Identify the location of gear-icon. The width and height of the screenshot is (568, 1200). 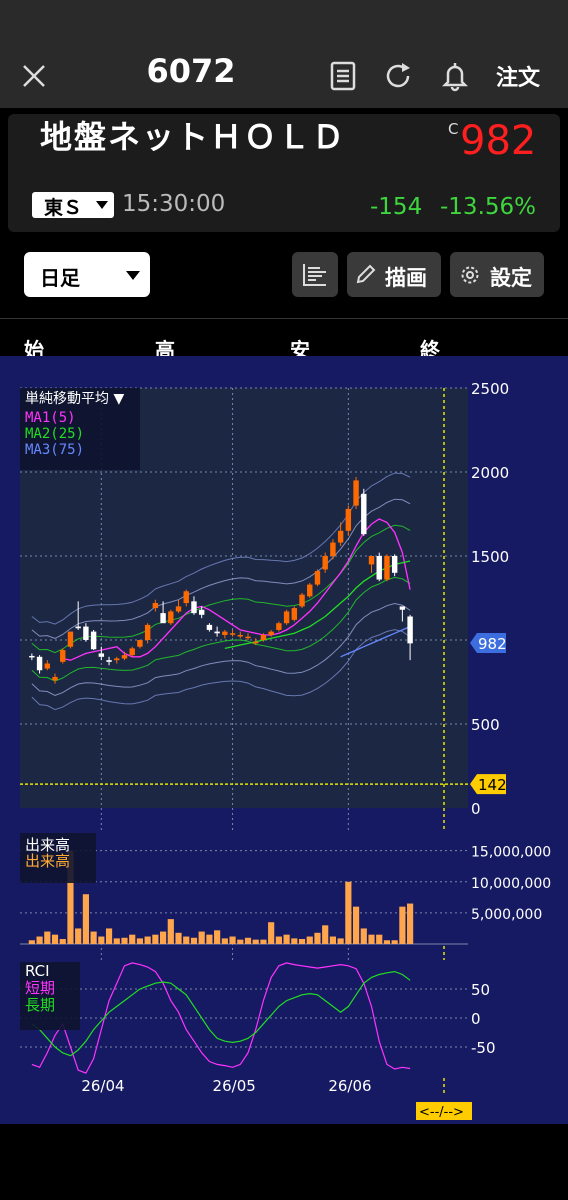
(470, 275).